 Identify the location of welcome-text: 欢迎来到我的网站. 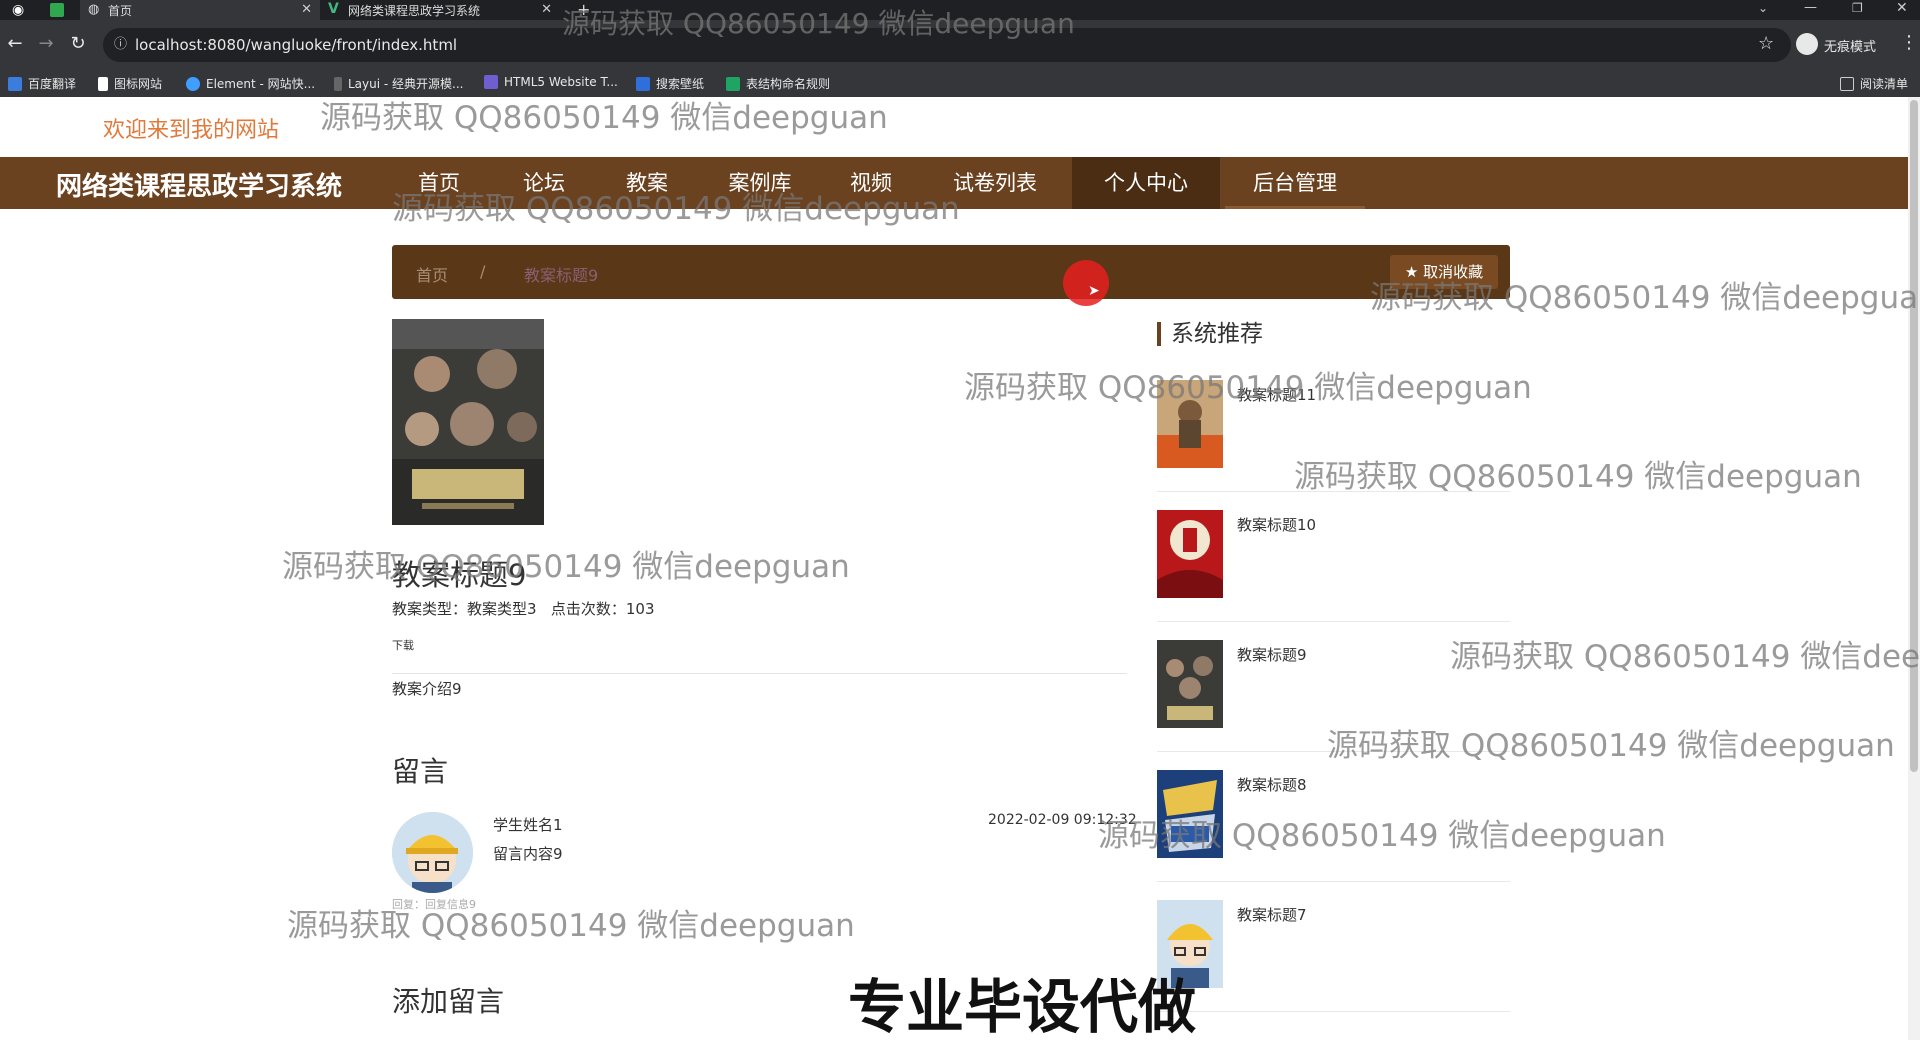
(191, 130).